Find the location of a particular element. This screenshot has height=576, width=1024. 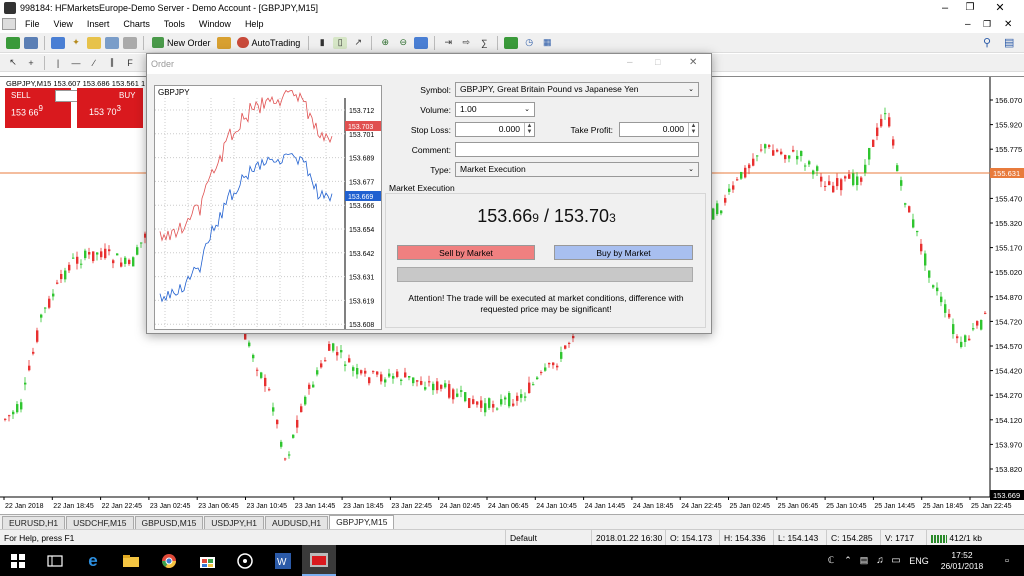

metatrader-taskbar-icon is located at coordinates (319, 560).